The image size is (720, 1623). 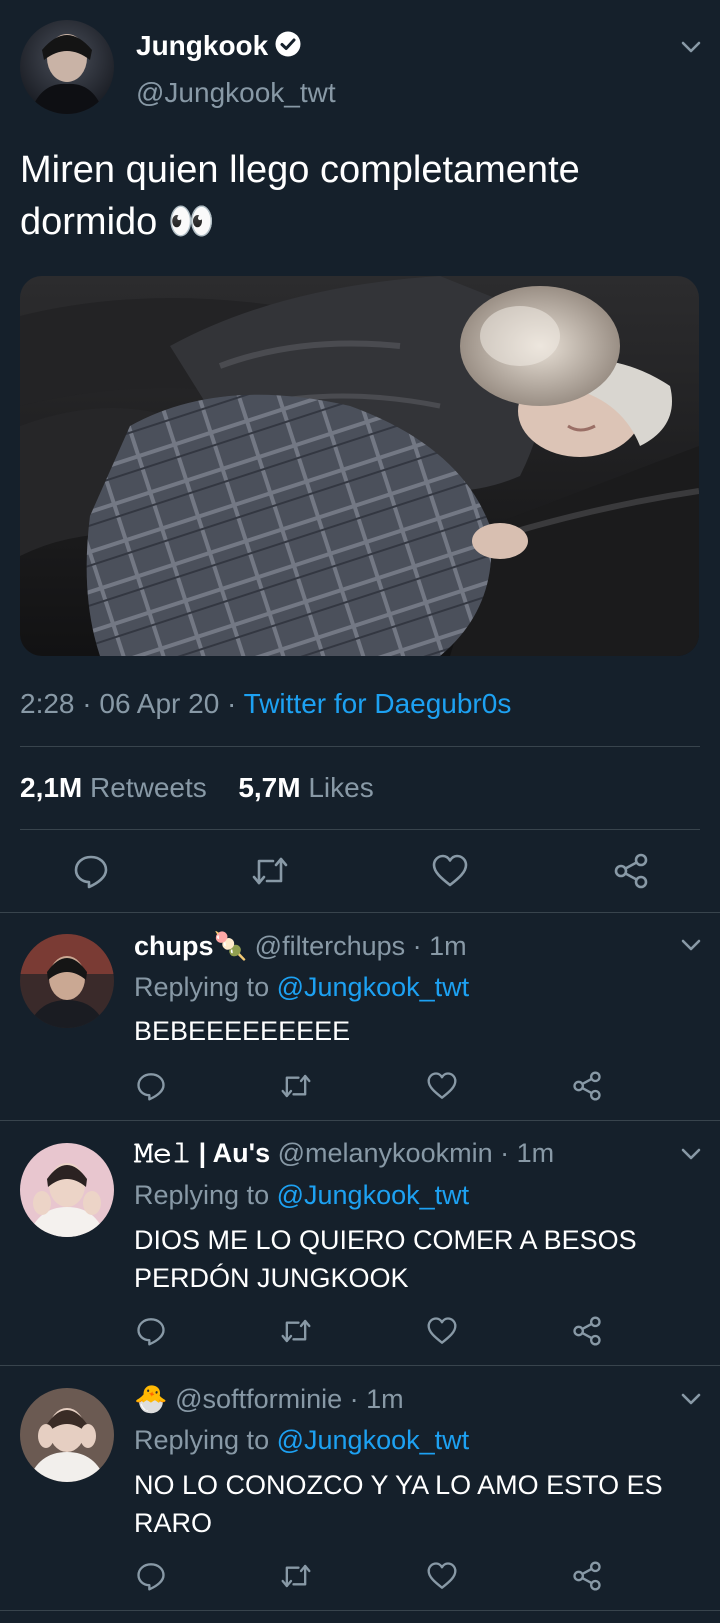 What do you see at coordinates (190, 946) in the screenshot?
I see `reply-display-name: chups🍡` at bounding box center [190, 946].